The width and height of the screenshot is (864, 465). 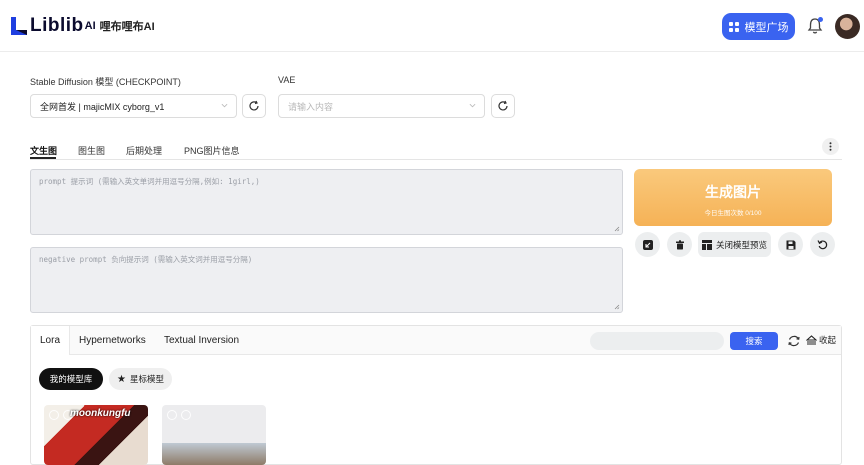 What do you see at coordinates (146, 259) in the screenshot?
I see `negative-prompt-placeholder: negative prompt 负向提示词 (需输入英文词并用逗号分隔)` at bounding box center [146, 259].